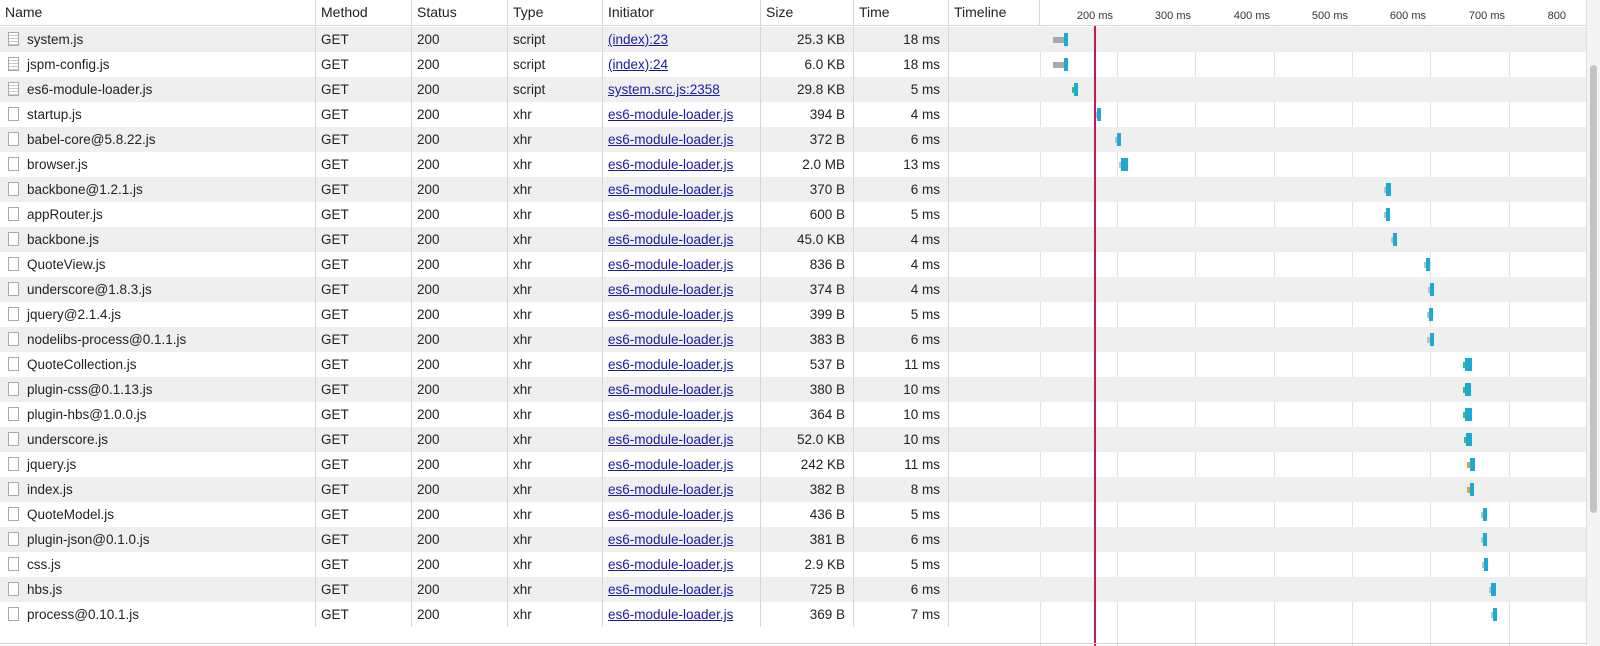 The height and width of the screenshot is (646, 1600). What do you see at coordinates (82, 364) in the screenshot?
I see `request-name: QuoteCollection.js` at bounding box center [82, 364].